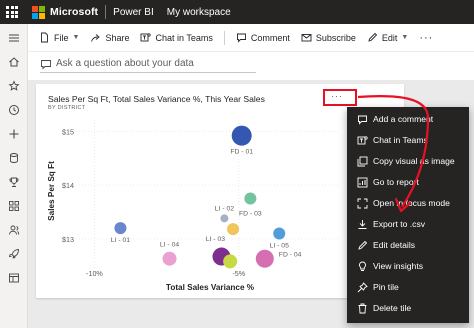  Describe the element at coordinates (169, 245) in the screenshot. I see `point-label: LI - 04` at that location.